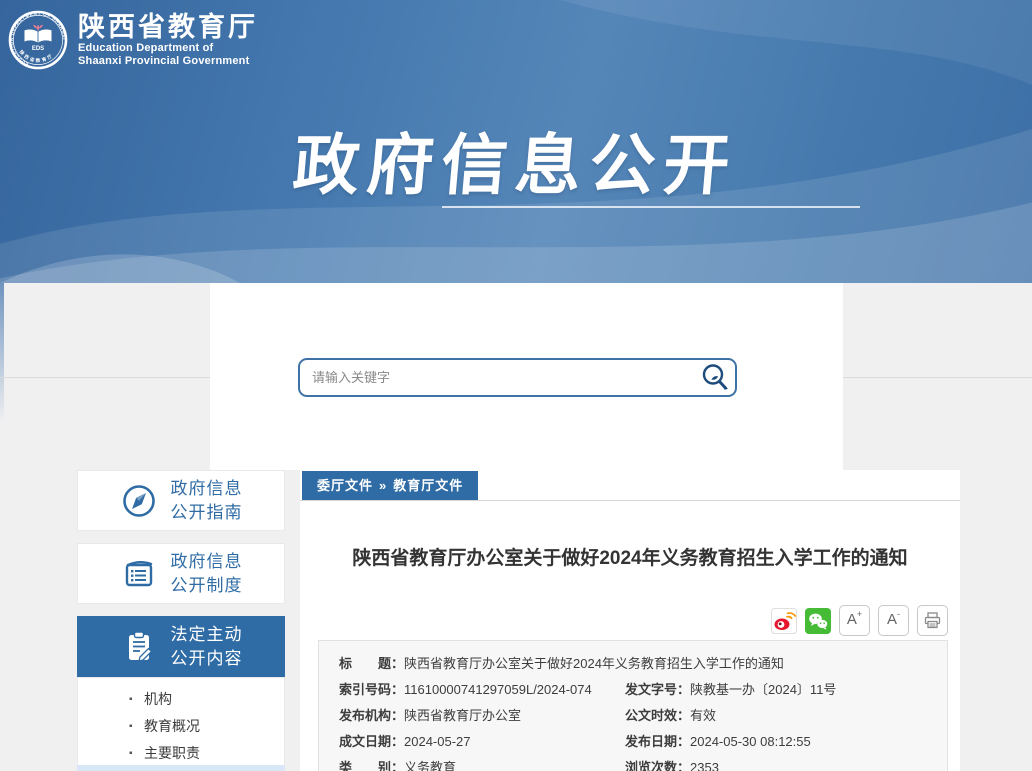 This screenshot has height=771, width=1032. I want to click on meta-value-document-number: 陕教基一办〔2024〕11号, so click(763, 689).